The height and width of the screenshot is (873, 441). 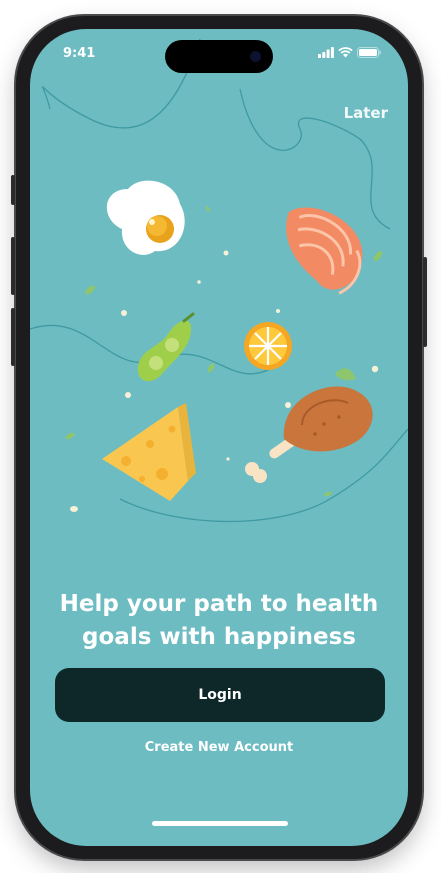 I want to click on mute-switch, so click(x=13, y=190).